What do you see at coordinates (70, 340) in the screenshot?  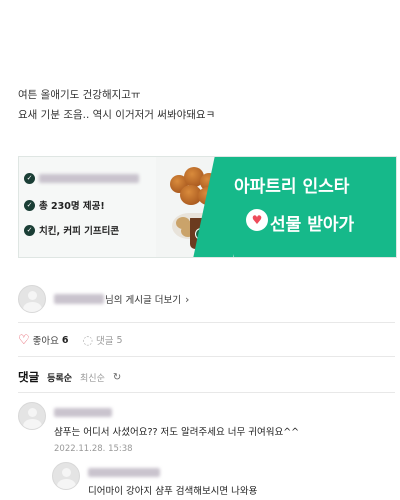 I see `post-actions: ♡ 좋아요 6 ◌ 댓글 5` at bounding box center [70, 340].